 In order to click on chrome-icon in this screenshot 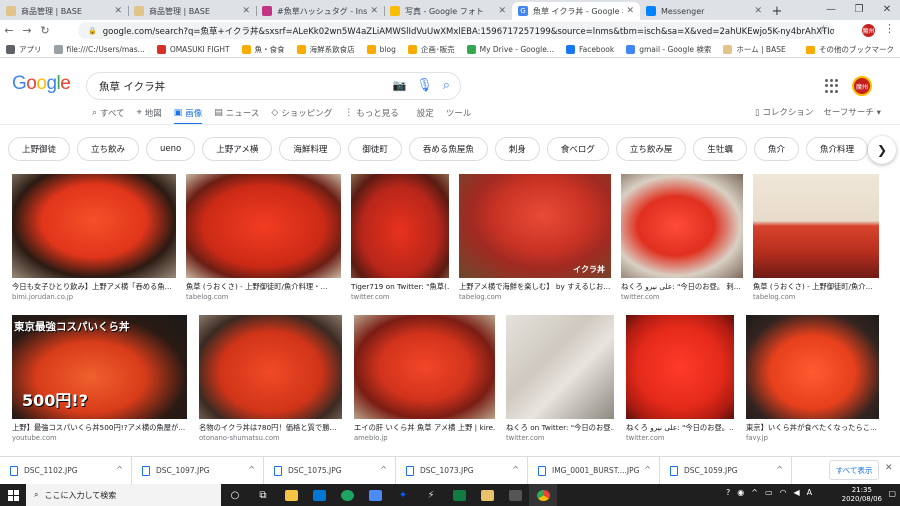, I will do `click(543, 495)`.